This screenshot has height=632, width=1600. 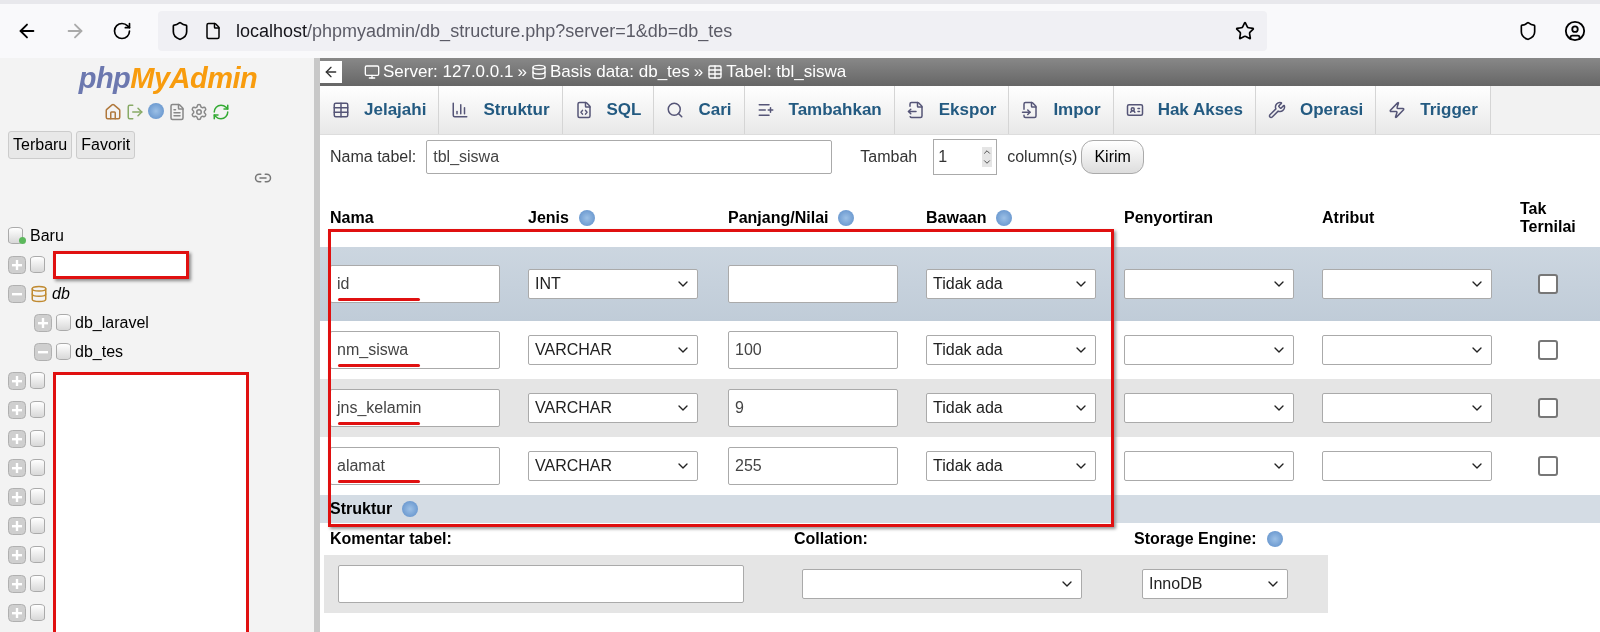 I want to click on tab: Tambahkan, so click(x=819, y=110).